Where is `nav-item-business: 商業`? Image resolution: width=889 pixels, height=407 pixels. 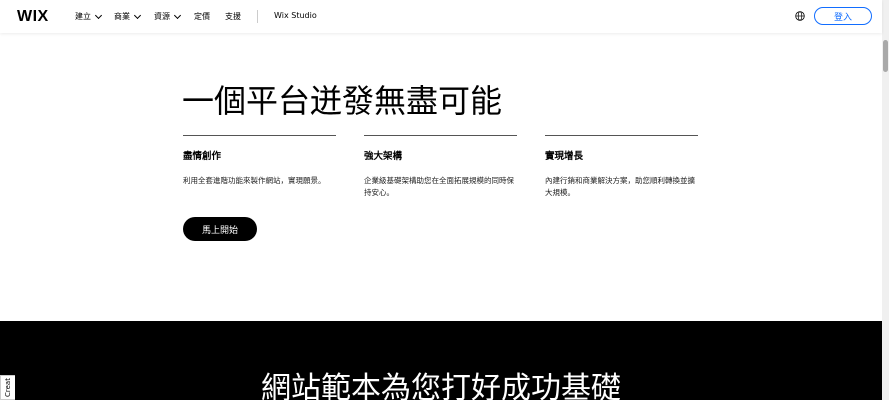
nav-item-business: 商業 is located at coordinates (128, 16).